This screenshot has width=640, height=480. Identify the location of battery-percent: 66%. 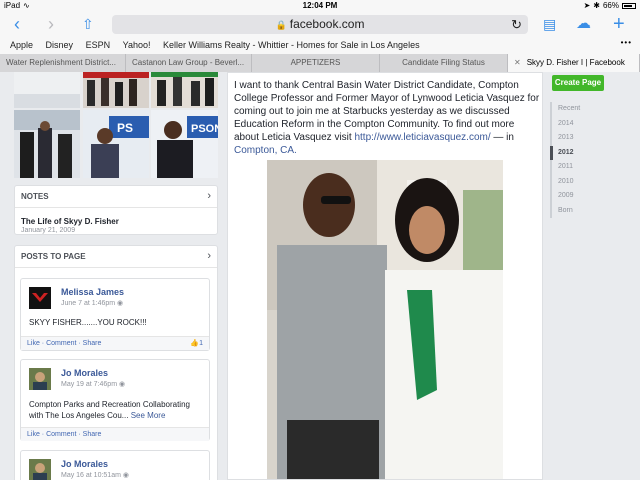
(610, 5).